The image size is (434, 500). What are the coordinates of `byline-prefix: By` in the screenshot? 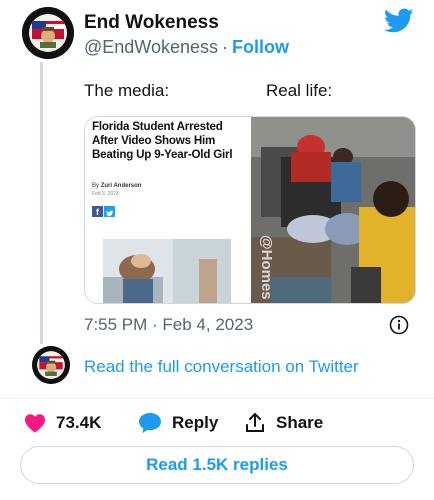 It's located at (96, 186).